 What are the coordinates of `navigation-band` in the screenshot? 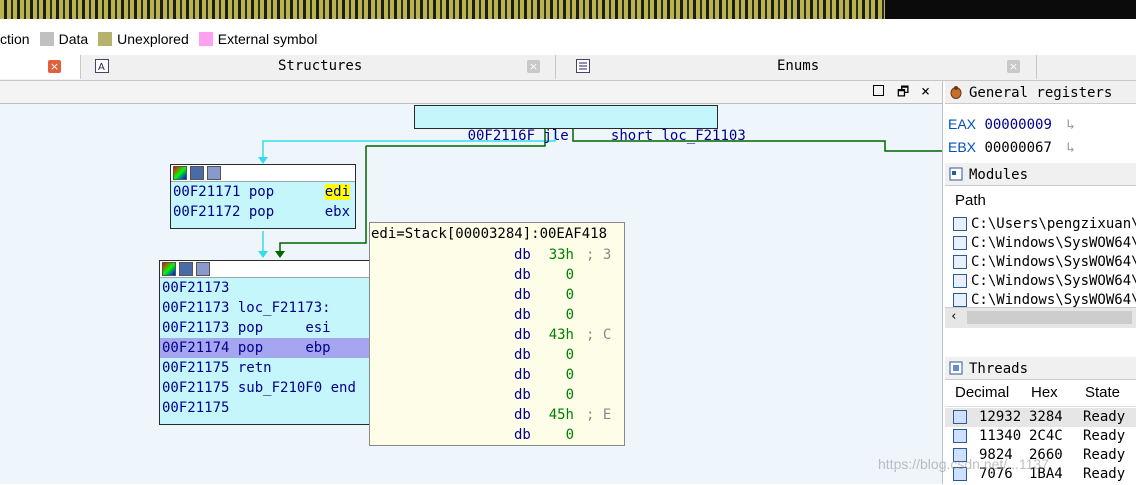 It's located at (568, 9).